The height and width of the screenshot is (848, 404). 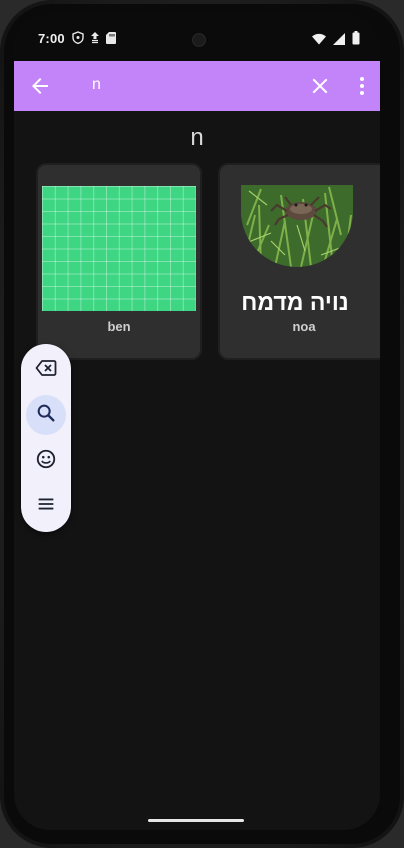 I want to click on battery-icon, so click(x=356, y=40).